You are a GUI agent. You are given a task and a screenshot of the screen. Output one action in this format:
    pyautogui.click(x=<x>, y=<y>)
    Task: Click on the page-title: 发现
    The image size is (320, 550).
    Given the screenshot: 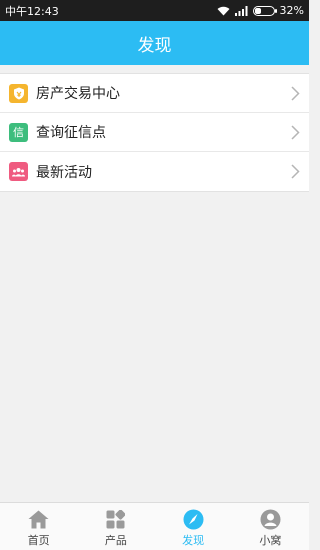 What is the action you would take?
    pyautogui.click(x=154, y=45)
    